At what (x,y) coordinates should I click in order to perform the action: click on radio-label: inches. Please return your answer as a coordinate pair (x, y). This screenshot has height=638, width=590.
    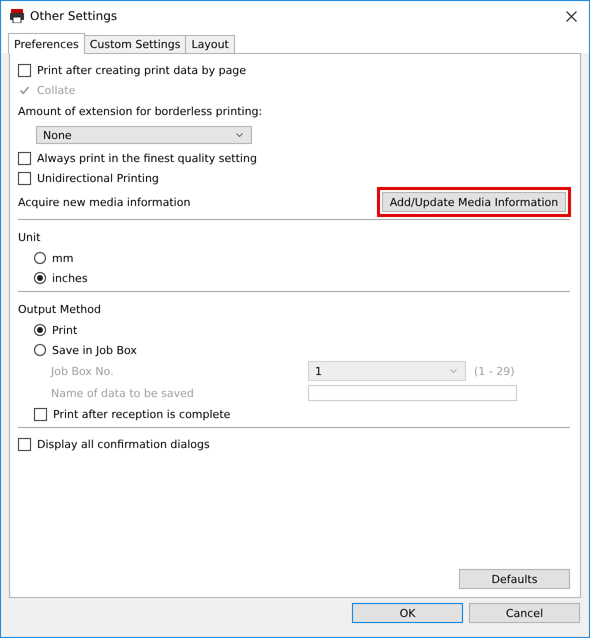
    Looking at the image, I should click on (70, 278).